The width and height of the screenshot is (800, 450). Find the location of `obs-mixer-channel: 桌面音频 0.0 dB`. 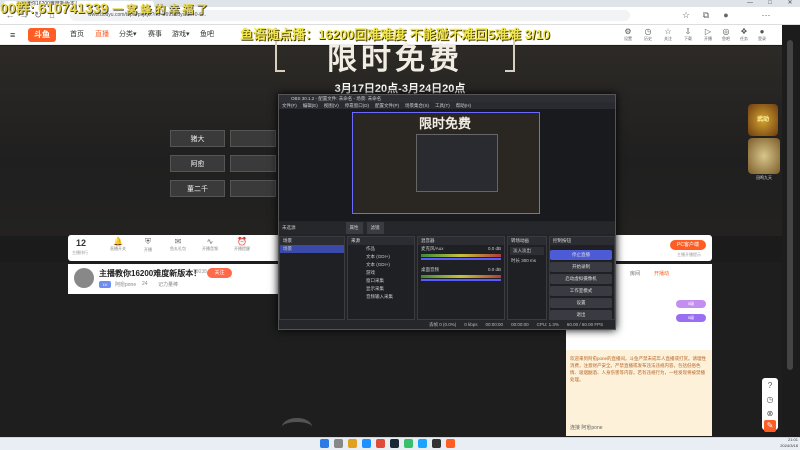

obs-mixer-channel: 桌面音频 0.0 dB is located at coordinates (461, 269).